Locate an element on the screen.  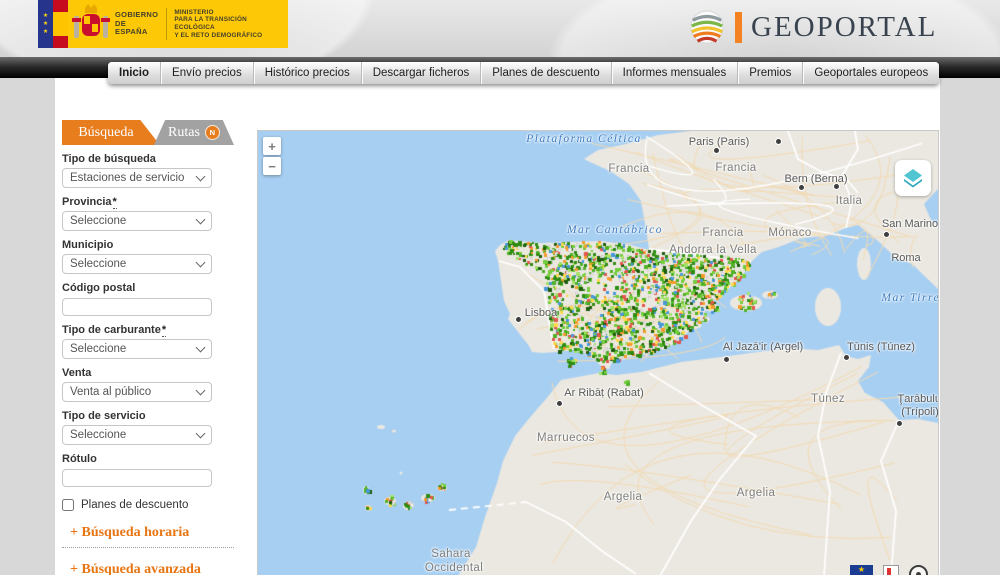
field-municipio: Municipio Seleccione is located at coordinates (148, 256).